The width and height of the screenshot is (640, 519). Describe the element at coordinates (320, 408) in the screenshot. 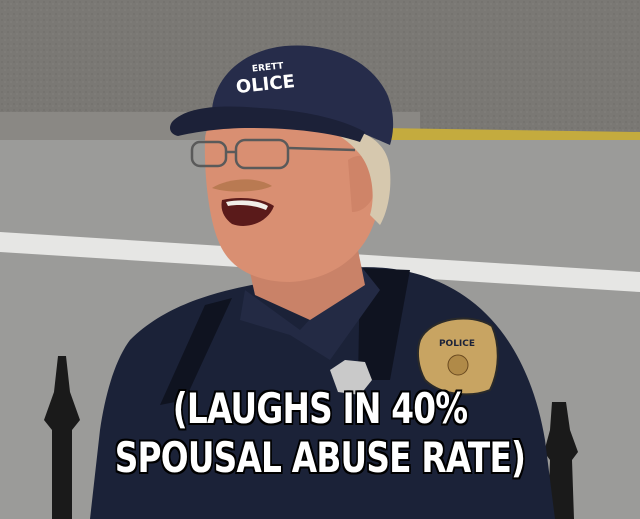

I see `caption-line-1: (LAUGHS IN 40%` at that location.